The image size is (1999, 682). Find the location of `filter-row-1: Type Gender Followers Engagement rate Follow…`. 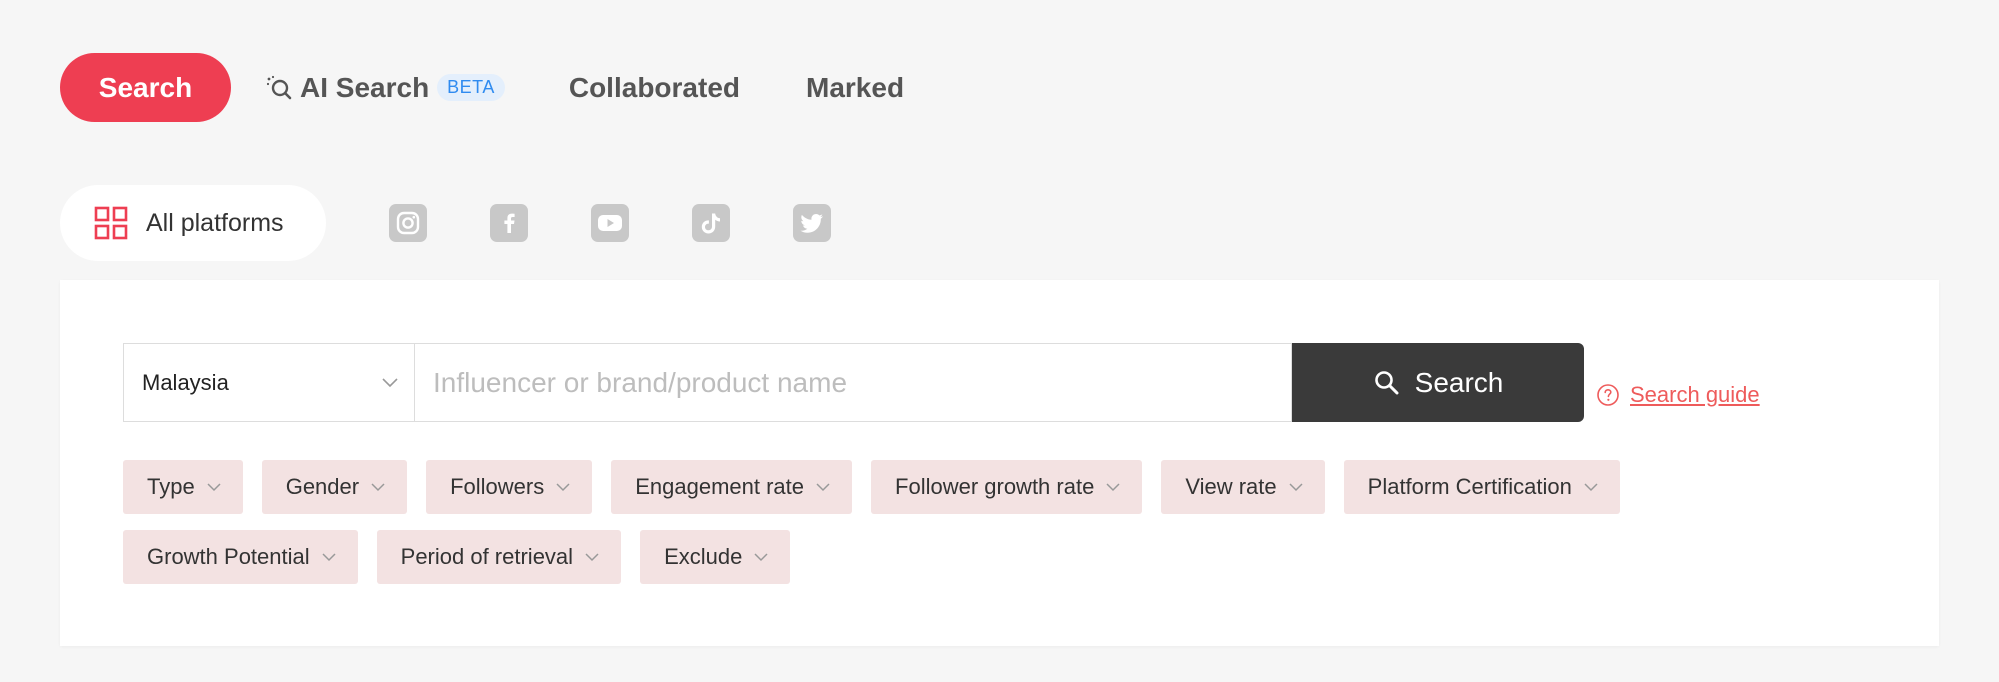

filter-row-1: Type Gender Followers Engagement rate Follow… is located at coordinates (1003, 487).